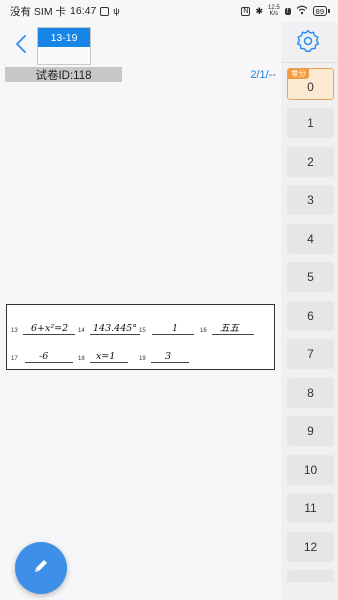  I want to click on battery-level: 89, so click(319, 11).